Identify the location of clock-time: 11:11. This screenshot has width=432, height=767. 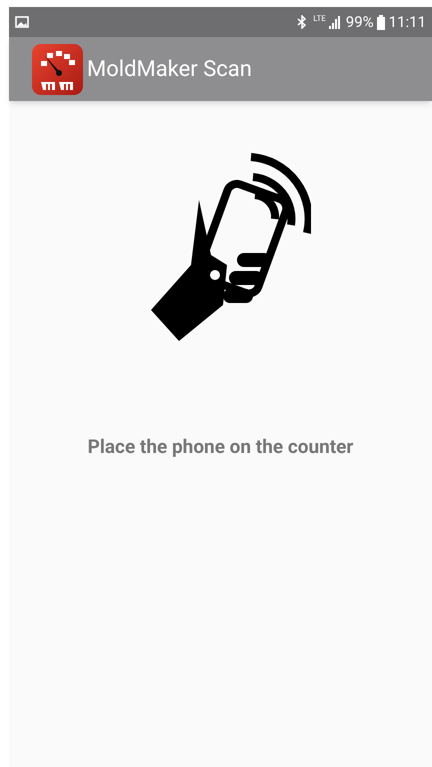
(407, 22).